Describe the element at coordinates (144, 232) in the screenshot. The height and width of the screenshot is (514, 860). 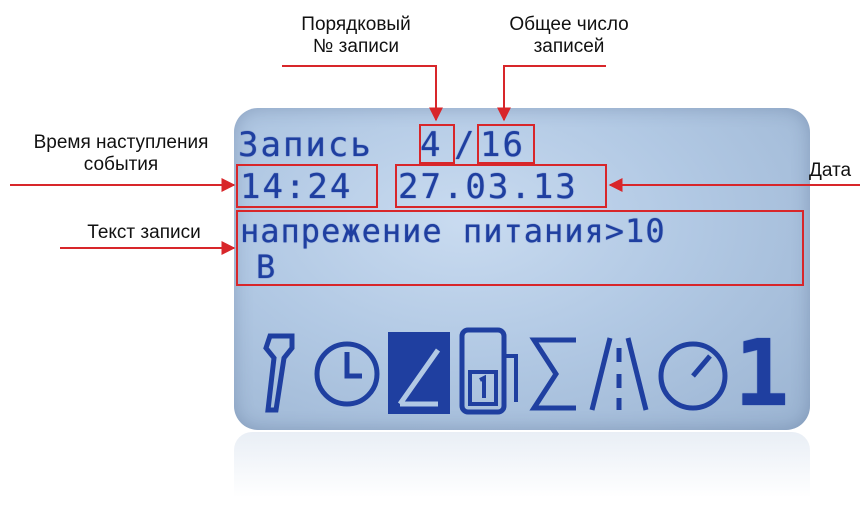
I see `record-text-callout: Текст записи` at that location.